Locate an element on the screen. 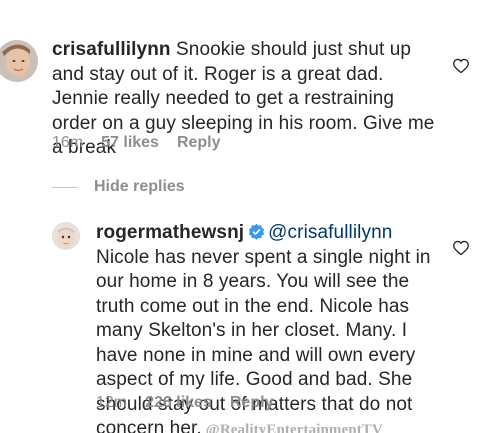  likes-count: 57 likes is located at coordinates (130, 143).